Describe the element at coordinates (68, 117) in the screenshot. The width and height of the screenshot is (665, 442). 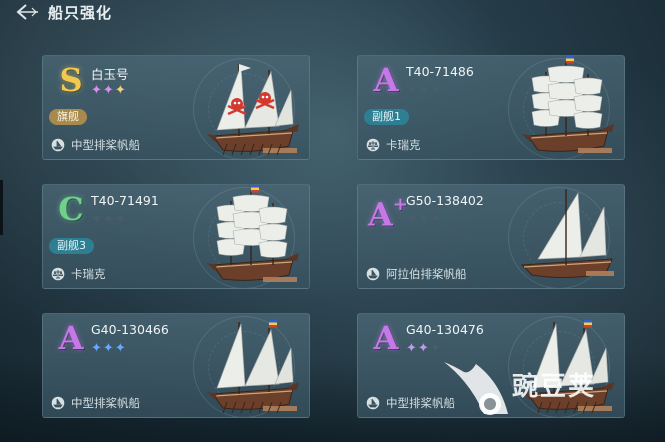
I see `fleet-role-badge: 旗舰` at that location.